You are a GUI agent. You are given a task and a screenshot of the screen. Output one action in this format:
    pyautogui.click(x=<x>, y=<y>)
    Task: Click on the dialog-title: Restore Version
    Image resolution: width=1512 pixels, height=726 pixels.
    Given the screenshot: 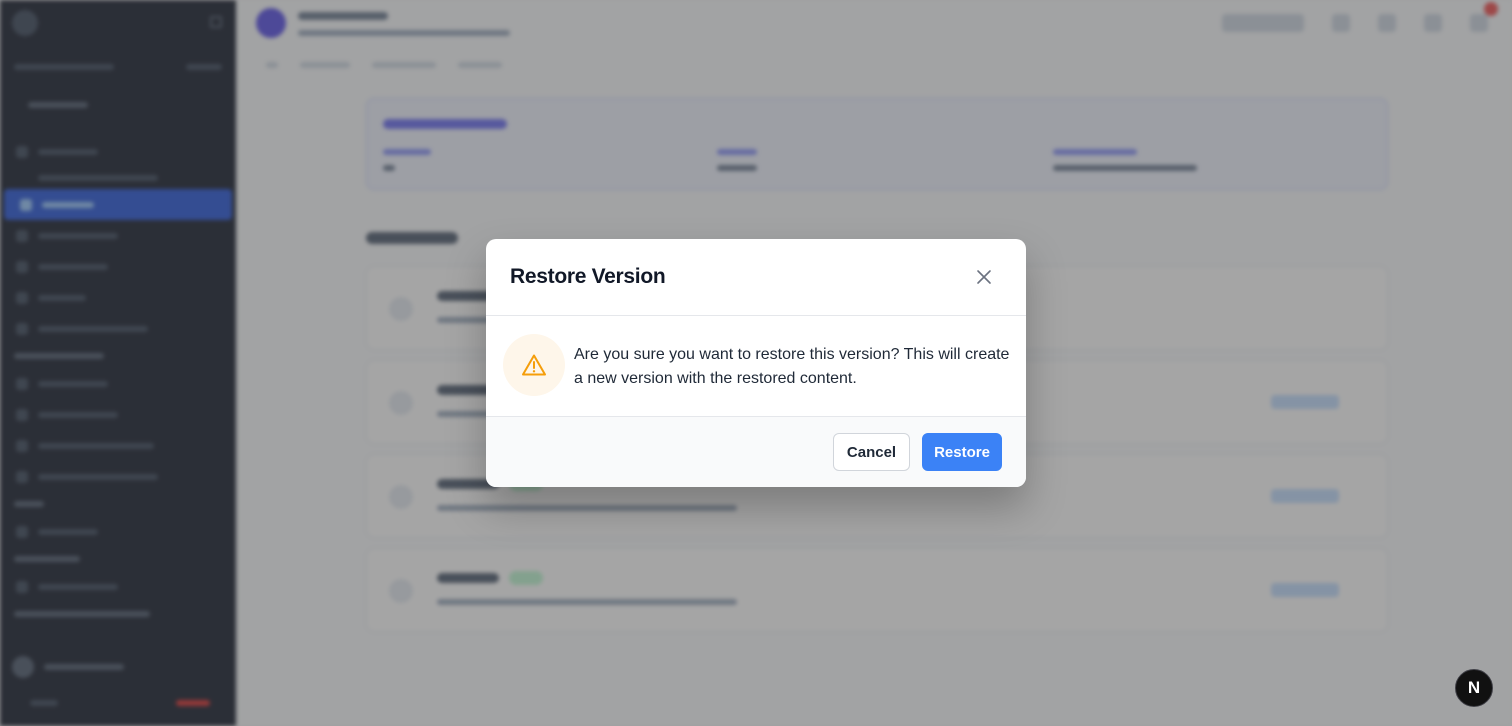 What is the action you would take?
    pyautogui.click(x=588, y=276)
    